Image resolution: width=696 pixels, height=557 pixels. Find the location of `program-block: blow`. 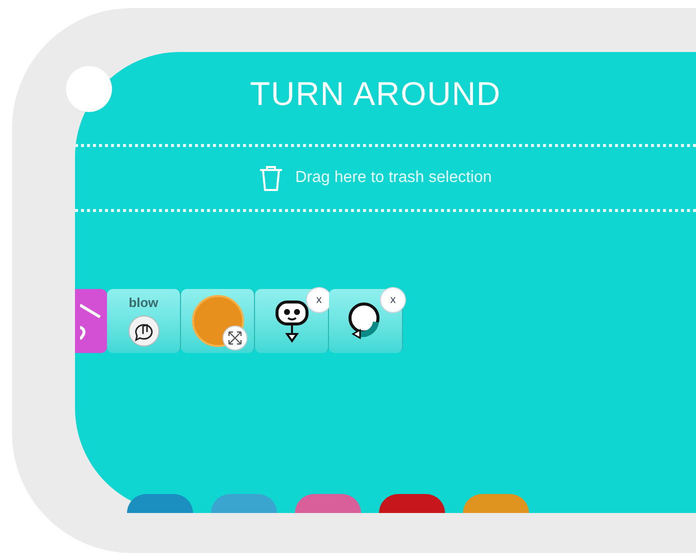

program-block: blow is located at coordinates (144, 321).